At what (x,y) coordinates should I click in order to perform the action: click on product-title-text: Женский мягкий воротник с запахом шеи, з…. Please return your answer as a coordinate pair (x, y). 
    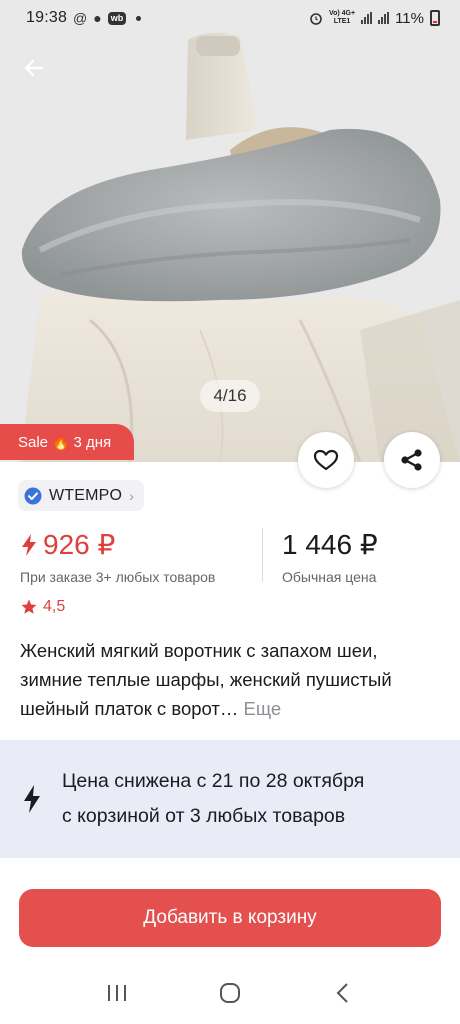
    Looking at the image, I should click on (206, 679).